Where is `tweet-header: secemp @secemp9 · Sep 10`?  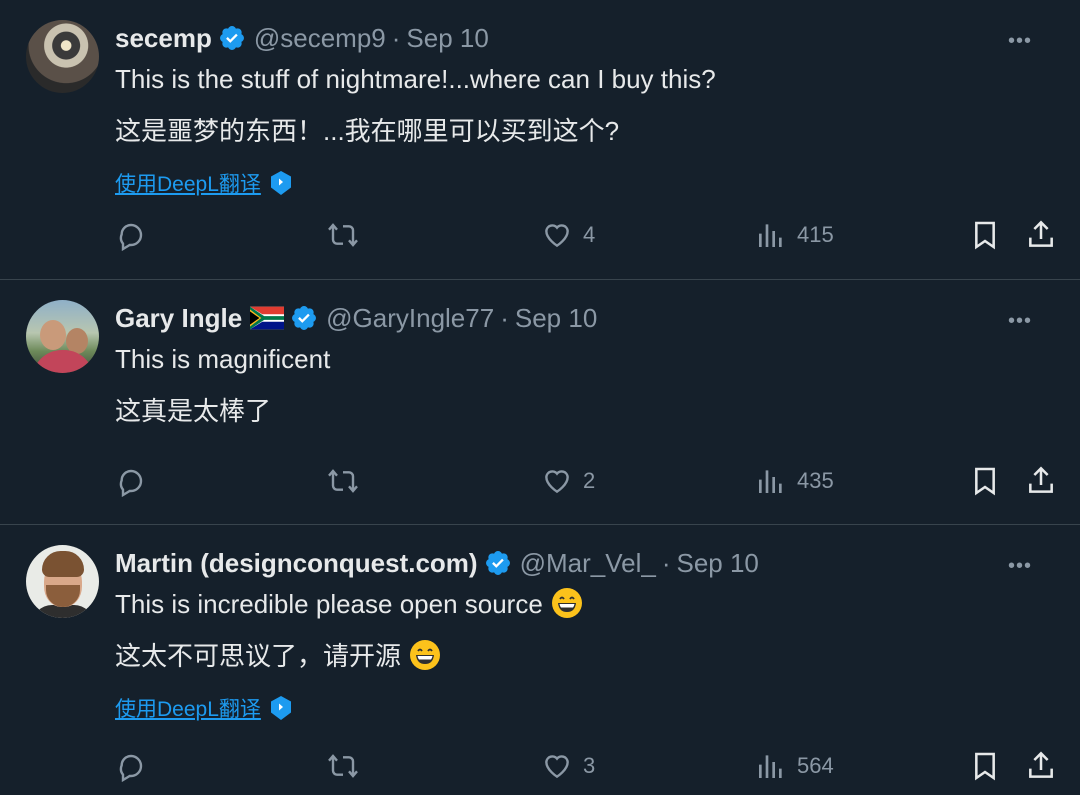
tweet-header: secemp @secemp9 · Sep 10 is located at coordinates (302, 38).